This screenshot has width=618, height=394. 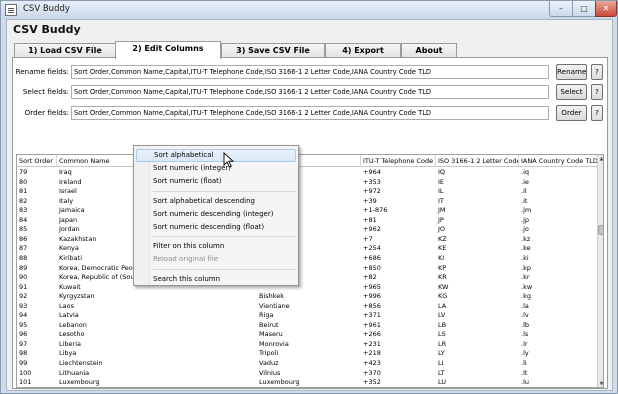 What do you see at coordinates (216, 227) in the screenshot?
I see `context-menu-item: Sort numeric descending (float)` at bounding box center [216, 227].